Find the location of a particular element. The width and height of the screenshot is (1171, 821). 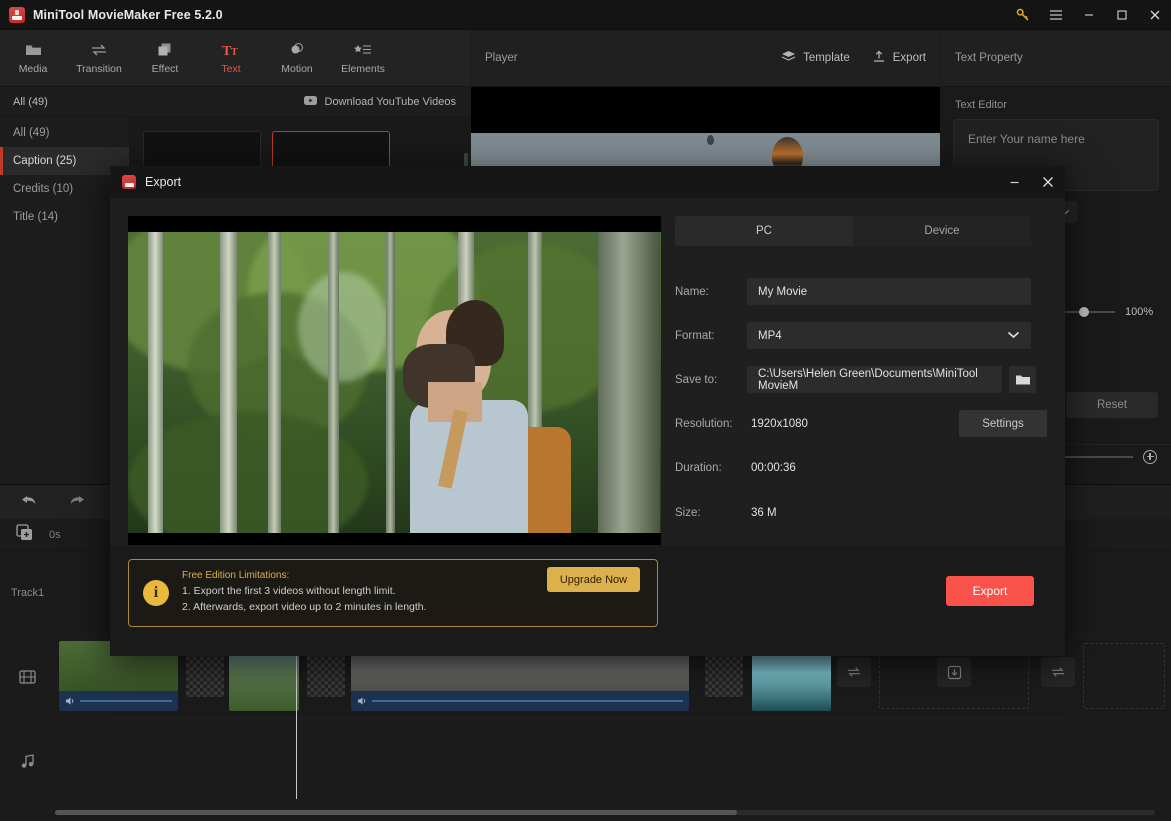

format-value: MP4 is located at coordinates (770, 335).